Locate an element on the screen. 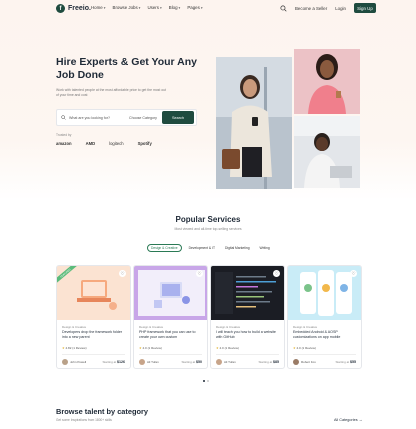 The image size is (416, 429). card-rating: ★ 4.82 (1 Review) is located at coordinates (74, 348).